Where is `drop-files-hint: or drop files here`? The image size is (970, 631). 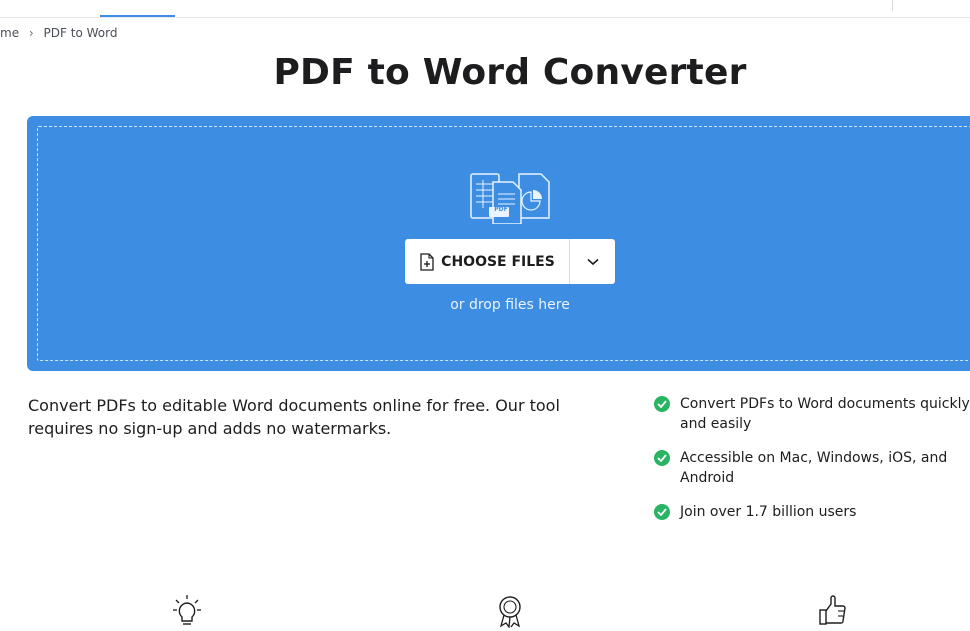
drop-files-hint: or drop files here is located at coordinates (510, 305).